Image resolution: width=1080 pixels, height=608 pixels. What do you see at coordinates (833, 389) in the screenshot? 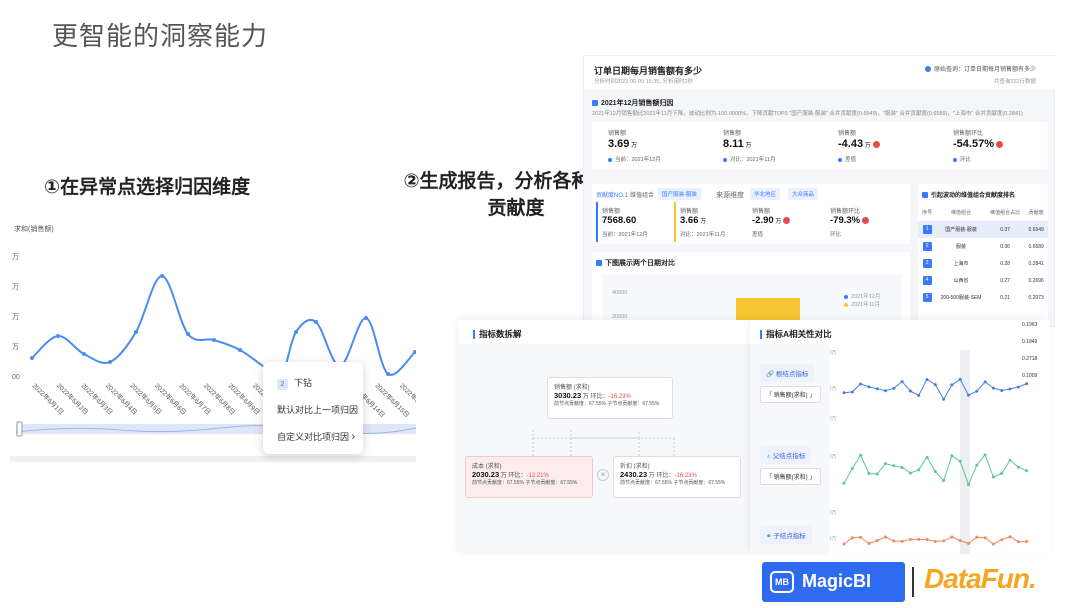
I see `corr-axis-label: 15万` at bounding box center [833, 389].